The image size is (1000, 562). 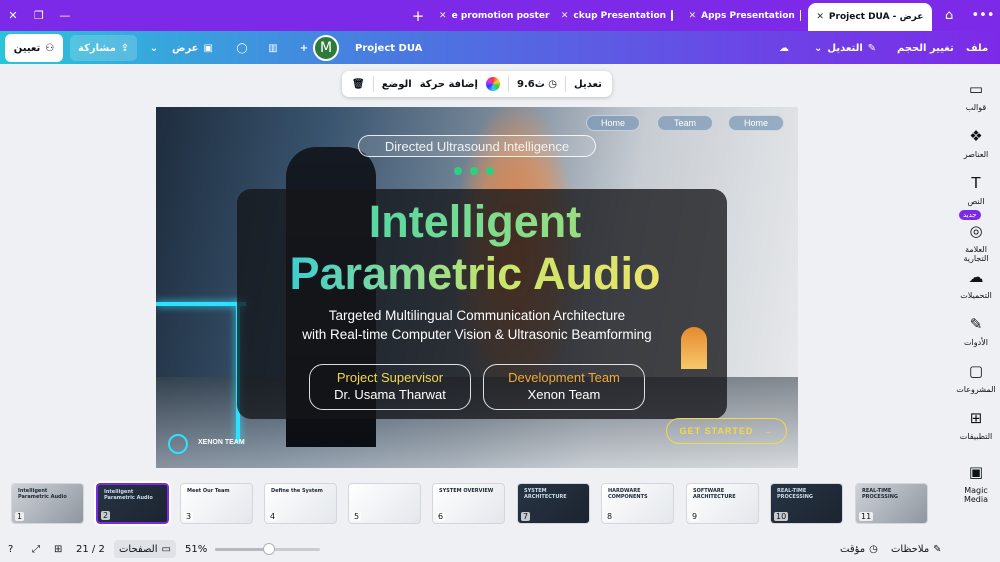 I want to click on timer-icon: ◷, so click(x=873, y=549).